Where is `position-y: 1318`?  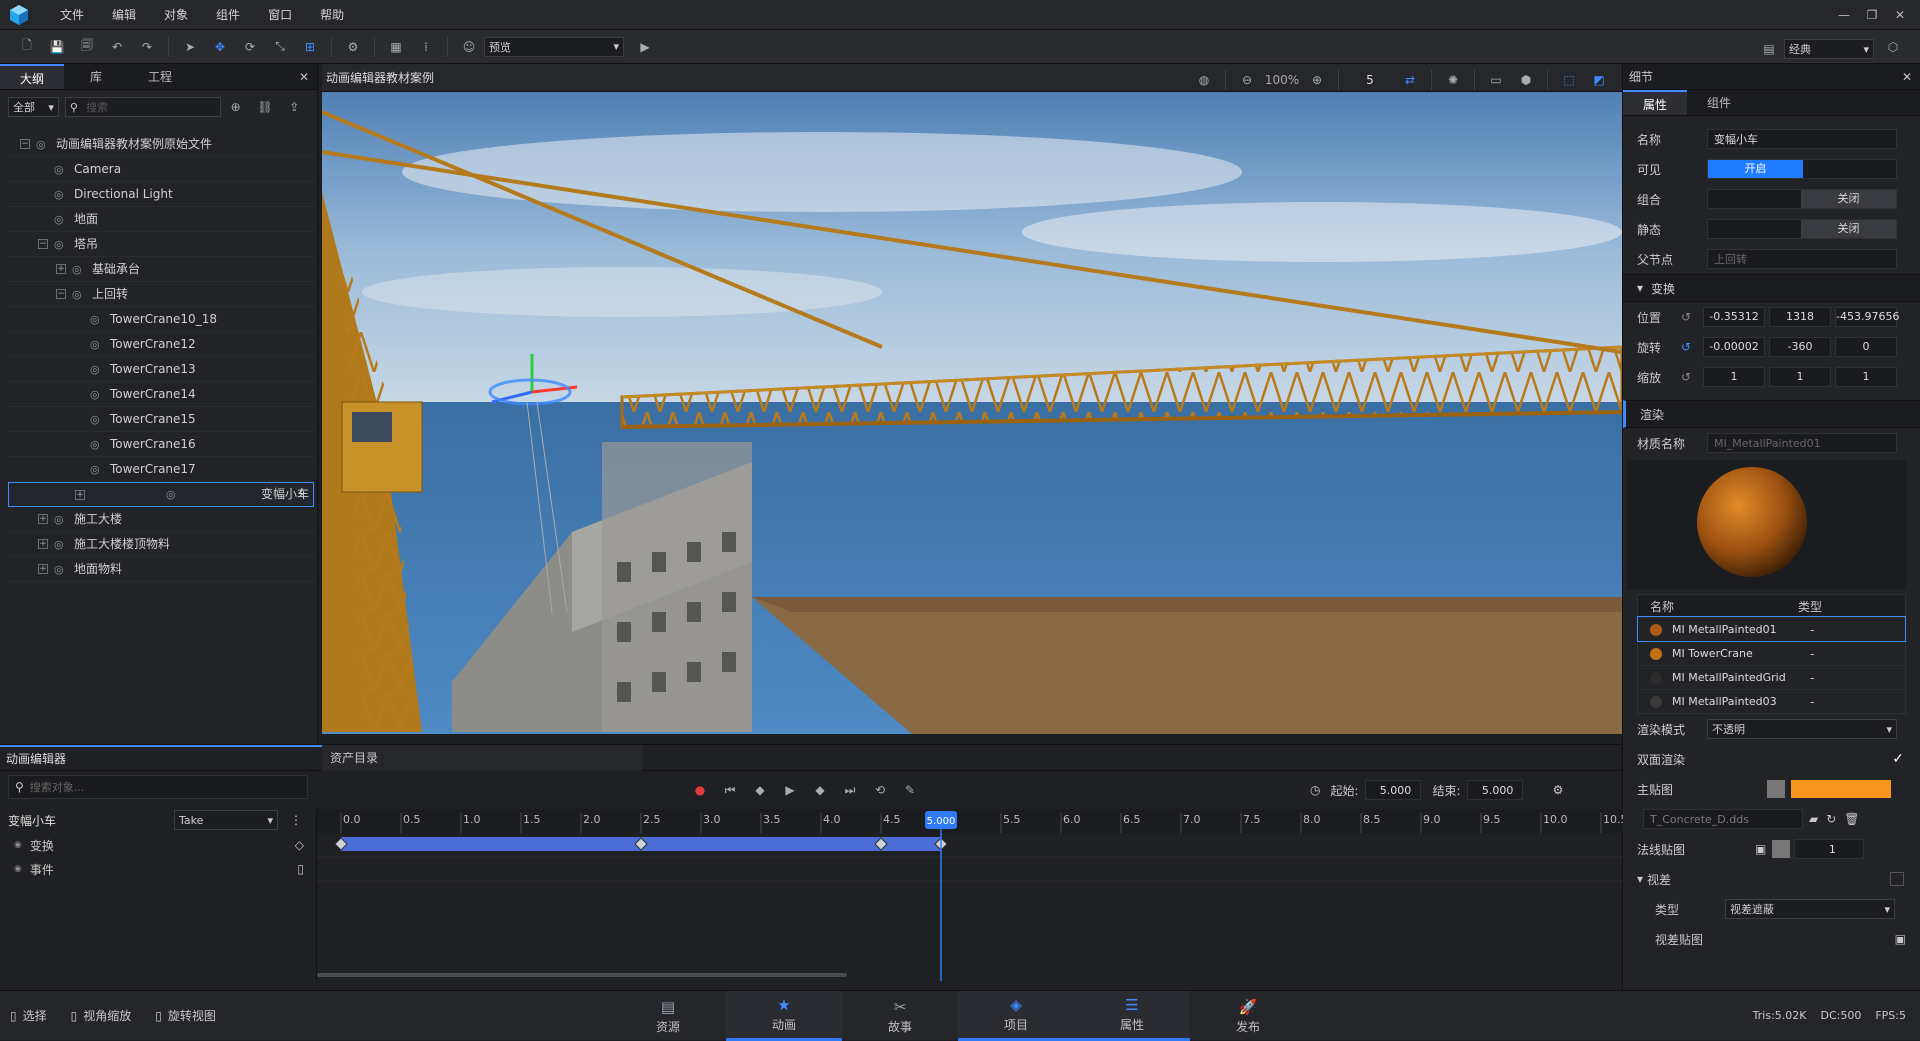 position-y: 1318 is located at coordinates (1800, 317).